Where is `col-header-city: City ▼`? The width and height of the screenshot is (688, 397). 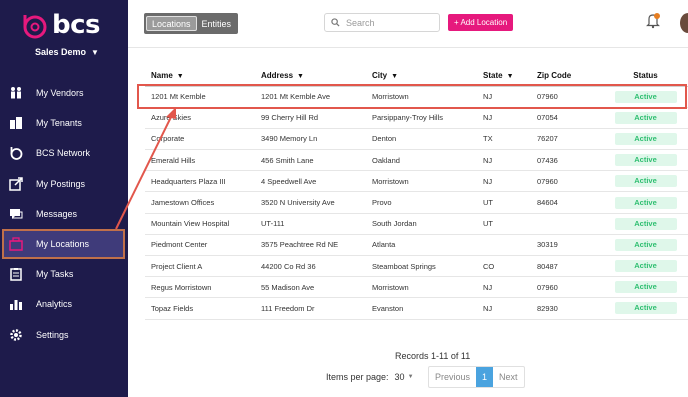
col-header-city: City ▼ is located at coordinates (421, 76).